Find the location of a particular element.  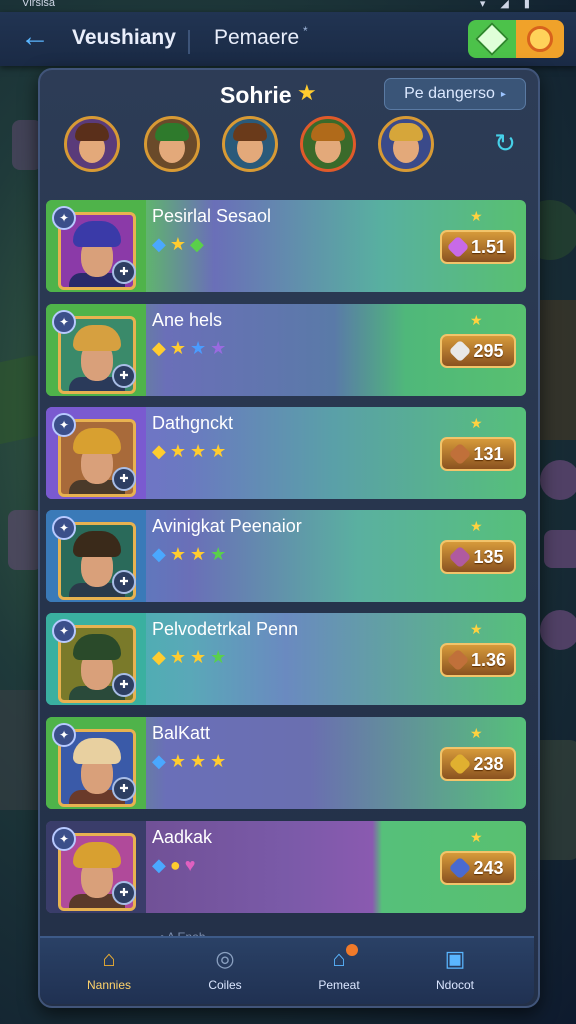

sort-label: Pe dangerso is located at coordinates (449, 93).